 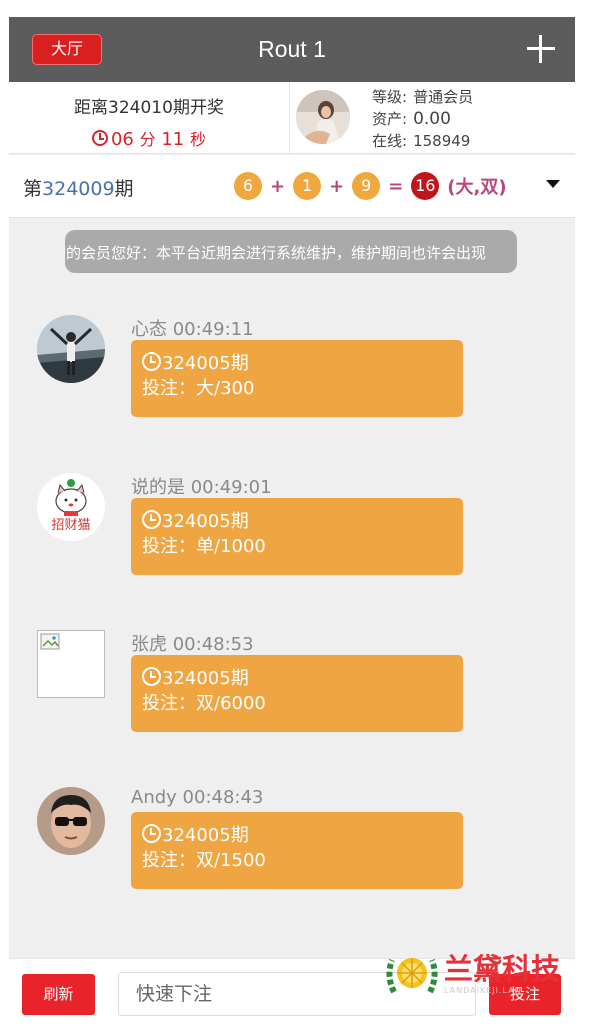 I want to click on bet-bubble: 324005期 投注：大/300, so click(x=297, y=378).